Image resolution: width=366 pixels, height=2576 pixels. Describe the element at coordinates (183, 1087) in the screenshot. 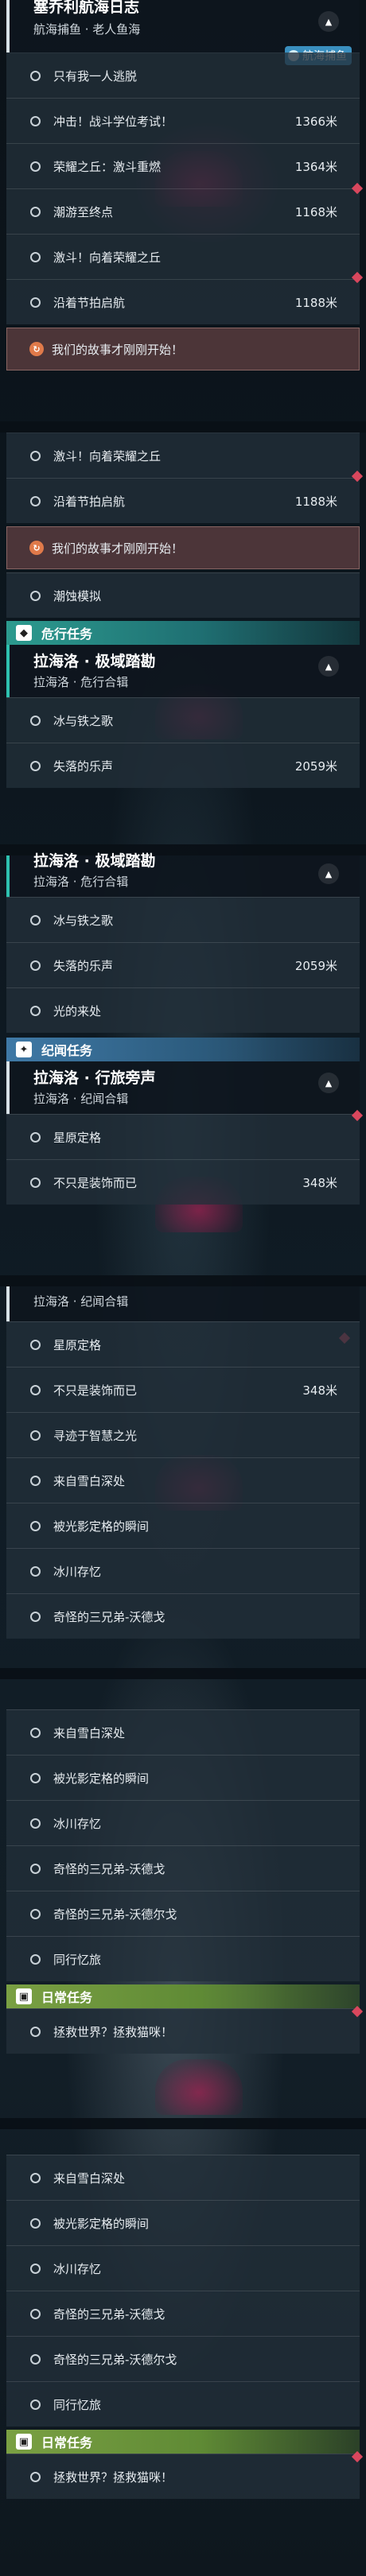

I see `quest-group-header: 拉海洛 · 行旅旁声 拉海洛 · 纪闻合辑 ▲` at that location.